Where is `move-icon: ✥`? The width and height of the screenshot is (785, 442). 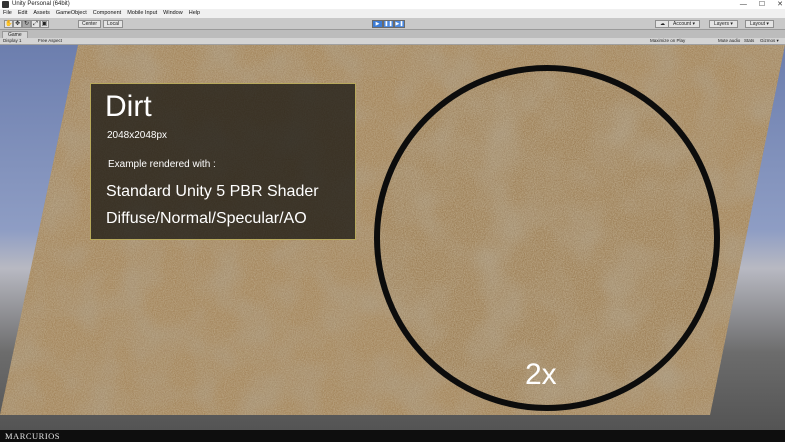 move-icon: ✥ is located at coordinates (17, 24).